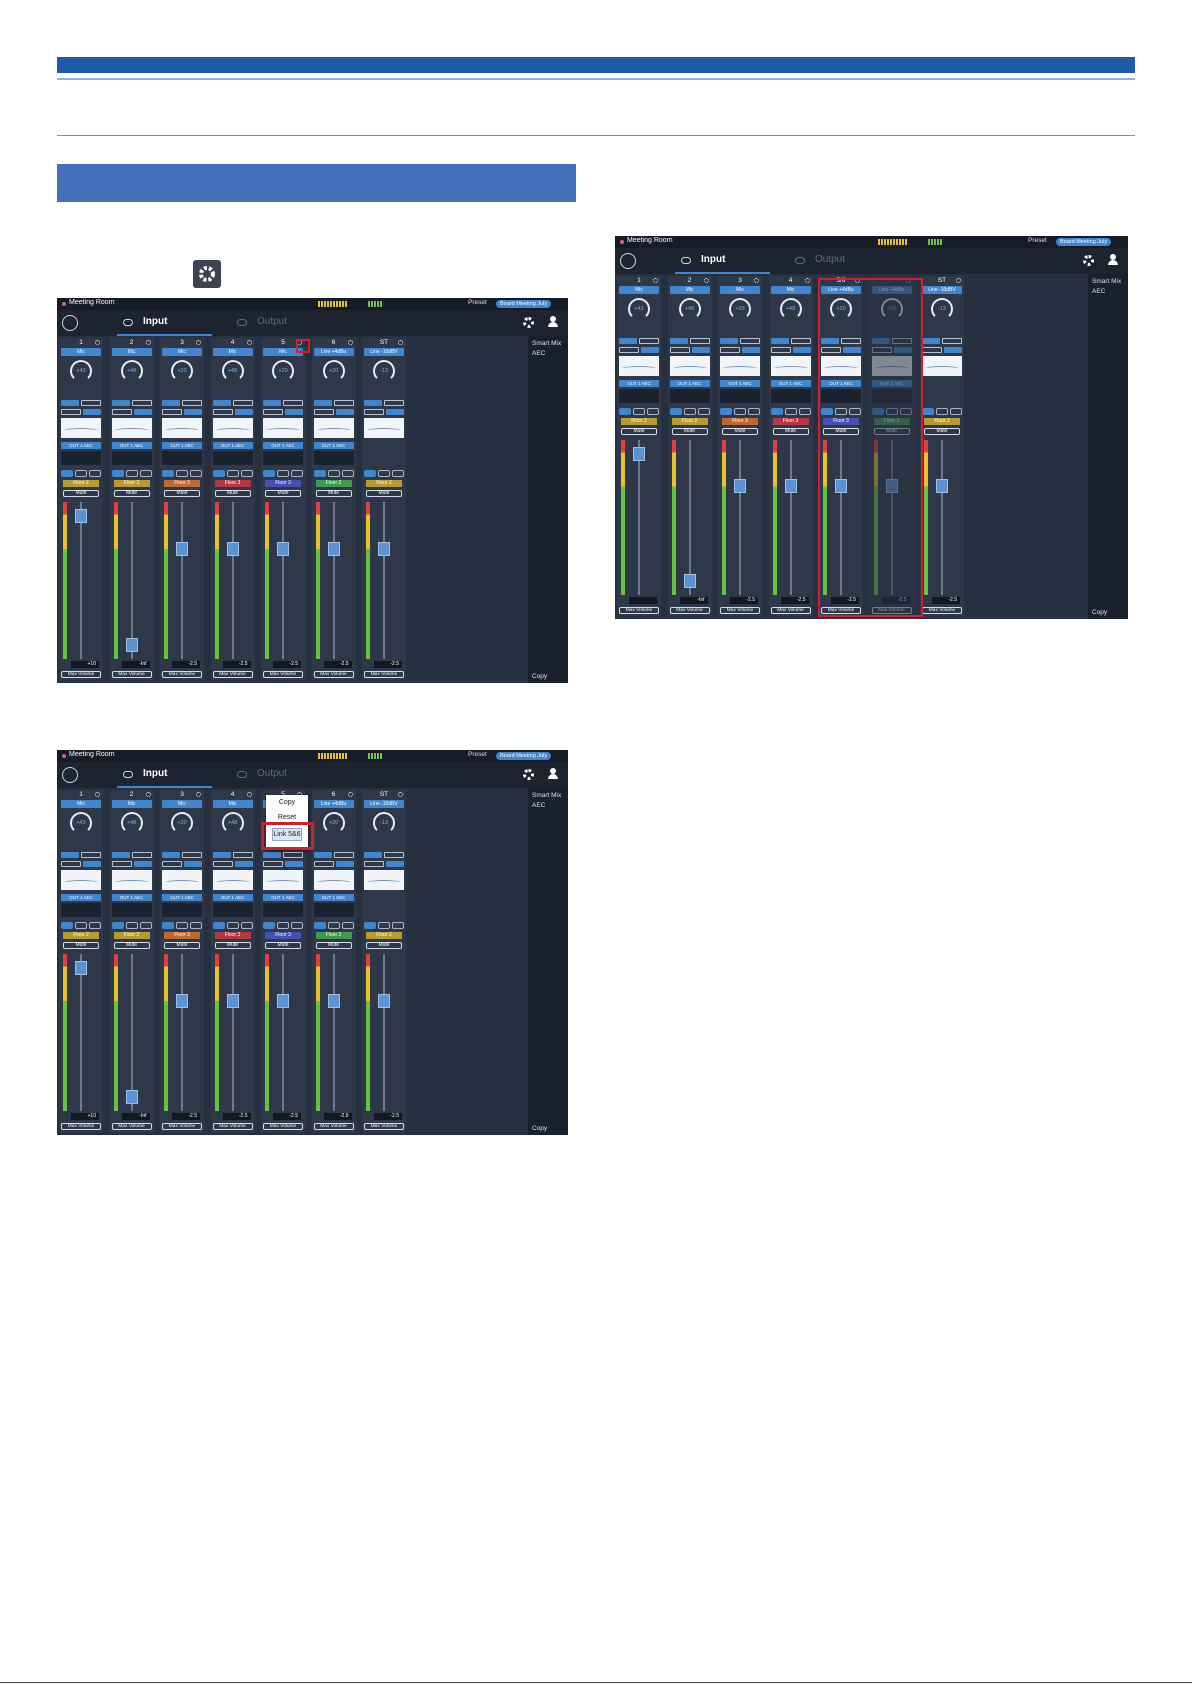 This screenshot has height=1685, width=1192. Describe the element at coordinates (384, 804) in the screenshot. I see `input-type-select: Line -10dBV` at that location.